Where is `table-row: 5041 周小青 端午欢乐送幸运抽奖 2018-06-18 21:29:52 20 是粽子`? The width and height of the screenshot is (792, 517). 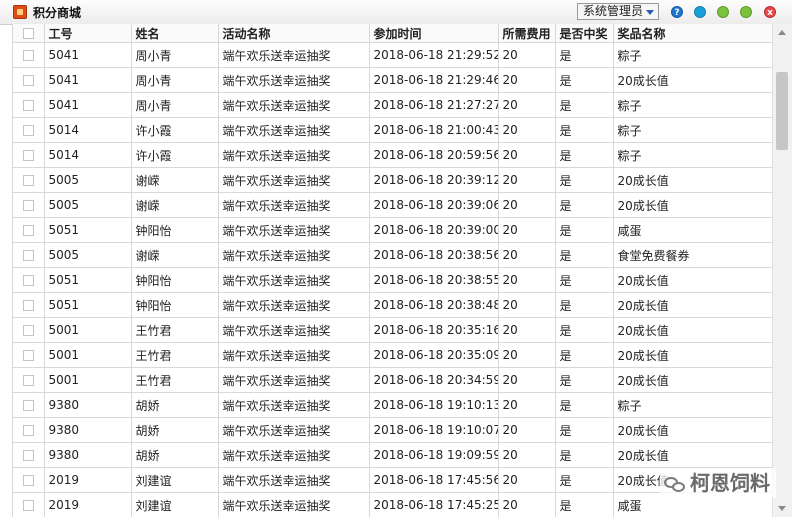 table-row: 5041 周小青 端午欢乐送幸运抽奖 2018-06-18 21:29:52 20 是粽子 is located at coordinates (393, 55).